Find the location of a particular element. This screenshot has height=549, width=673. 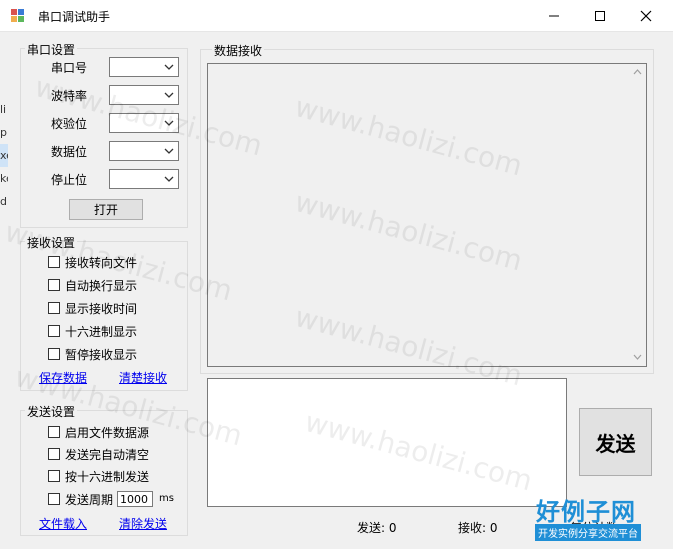

parity-label: 校验位 is located at coordinates (69, 124).